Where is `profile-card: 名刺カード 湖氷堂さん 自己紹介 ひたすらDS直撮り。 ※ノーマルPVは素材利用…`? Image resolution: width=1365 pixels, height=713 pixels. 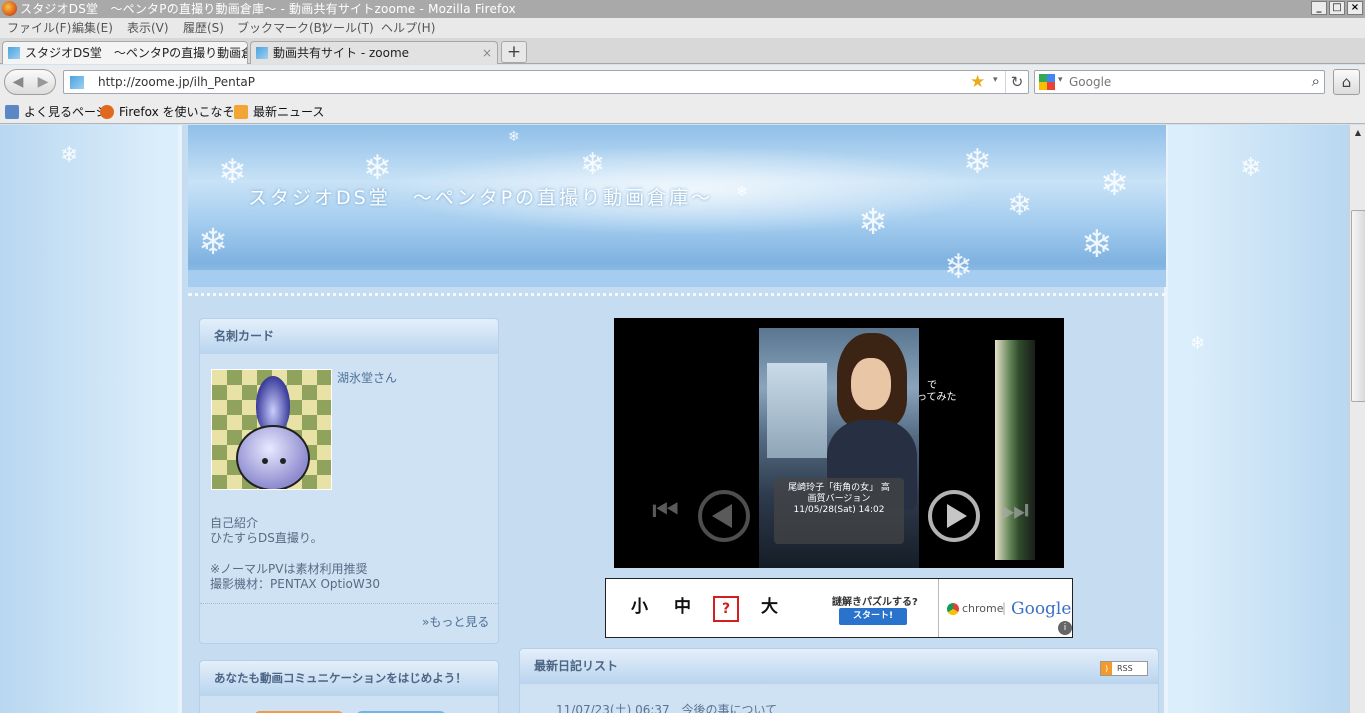 profile-card: 名刺カード 湖氷堂さん 自己紹介 ひたすらDS直撮り。 ※ノーマルPVは素材利用… is located at coordinates (349, 481).